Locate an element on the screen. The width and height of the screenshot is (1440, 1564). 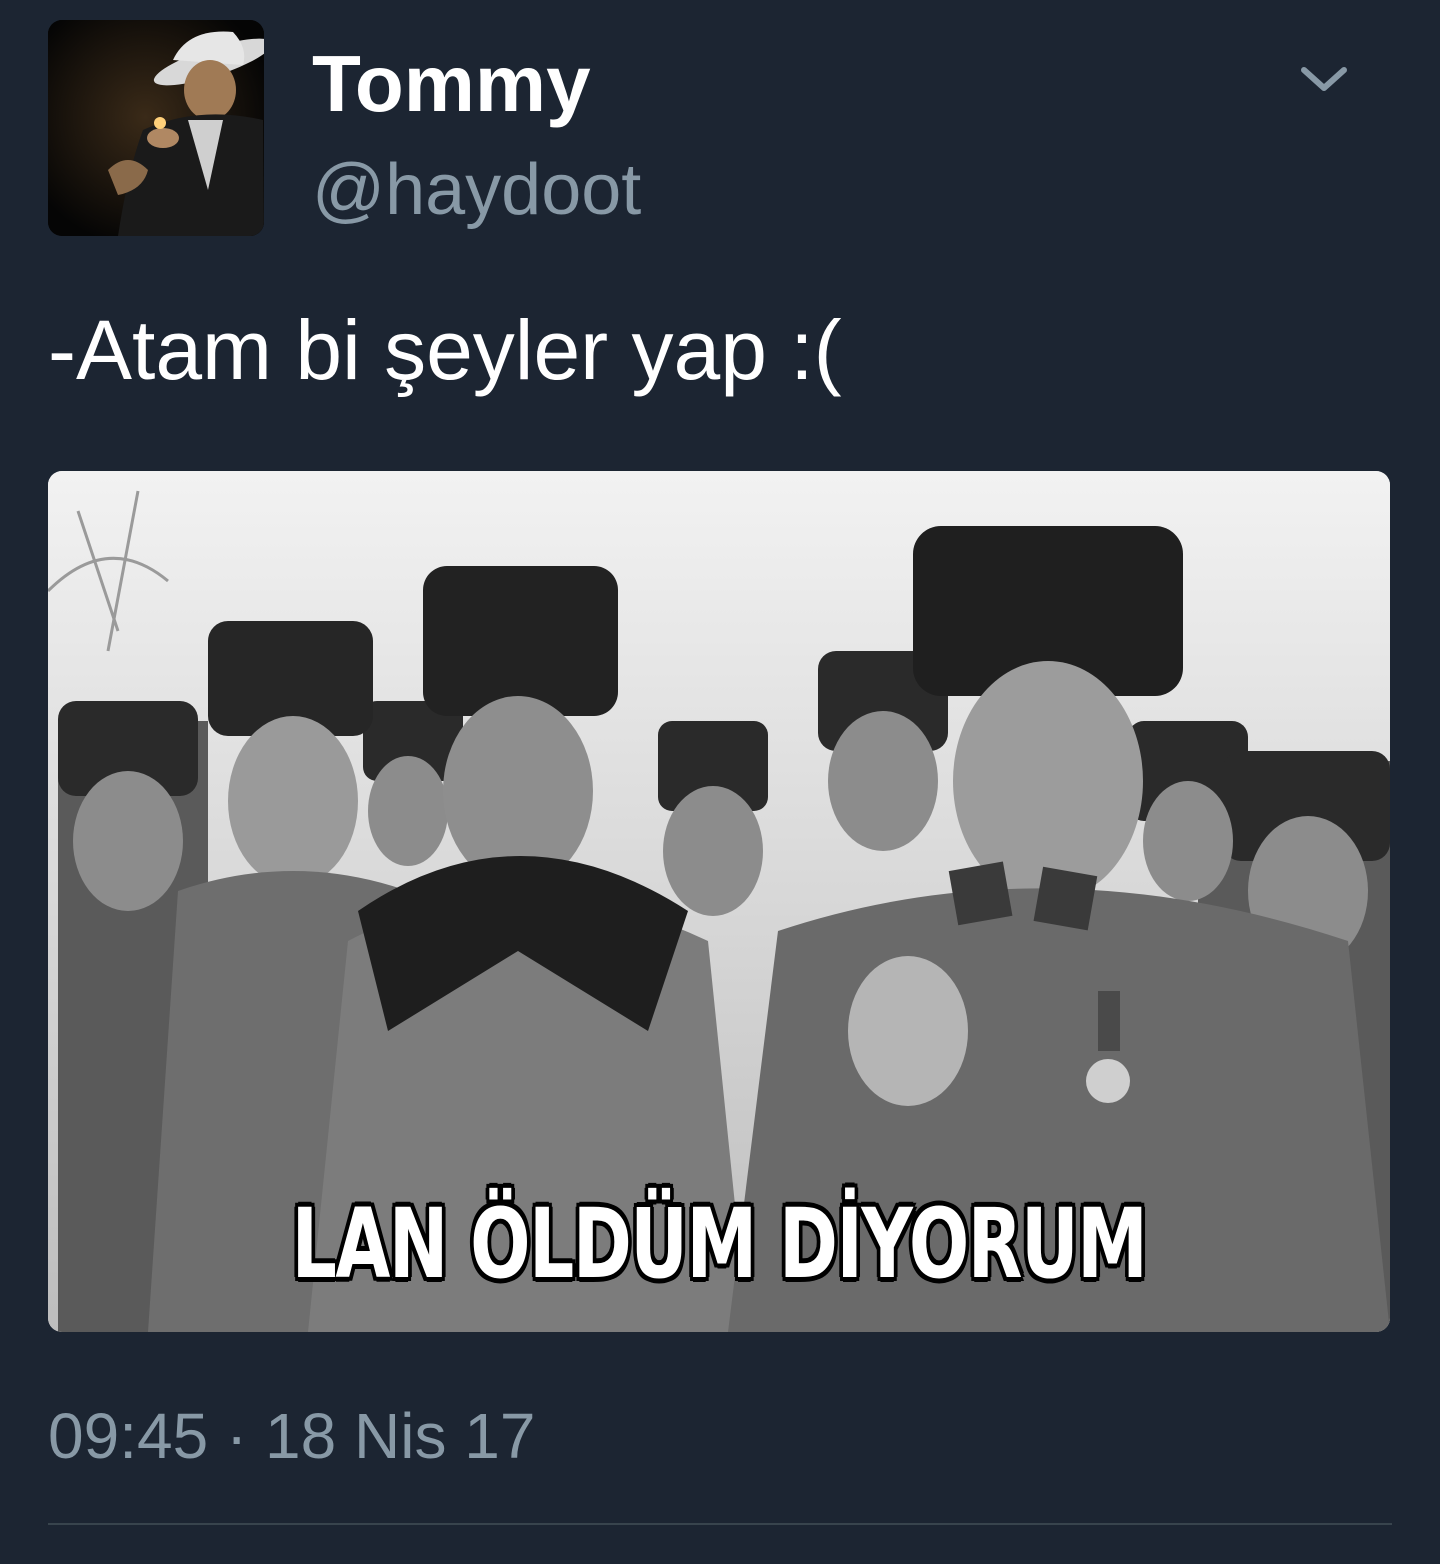
tweet-menu-button is located at coordinates (1324, 79).